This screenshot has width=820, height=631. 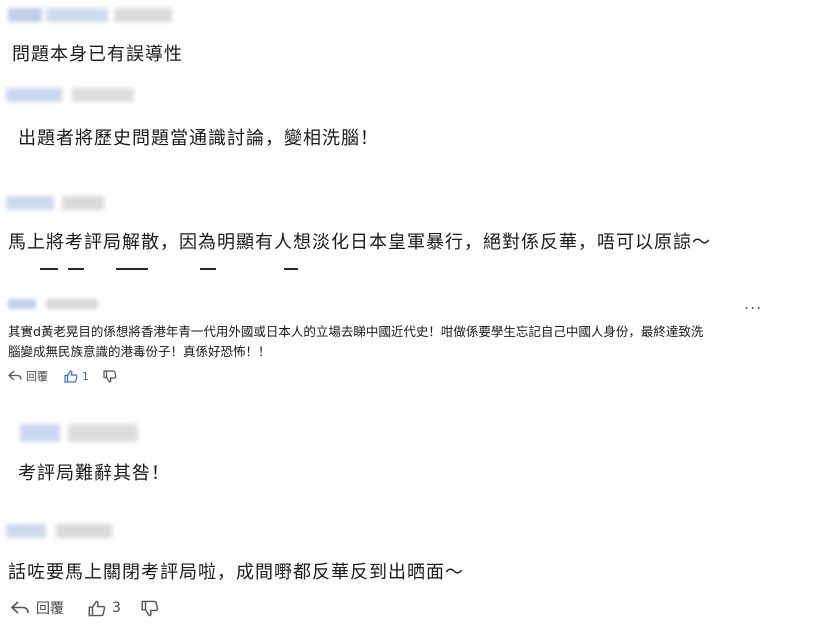 What do you see at coordinates (85, 376) in the screenshot?
I see `like-count: 1` at bounding box center [85, 376].